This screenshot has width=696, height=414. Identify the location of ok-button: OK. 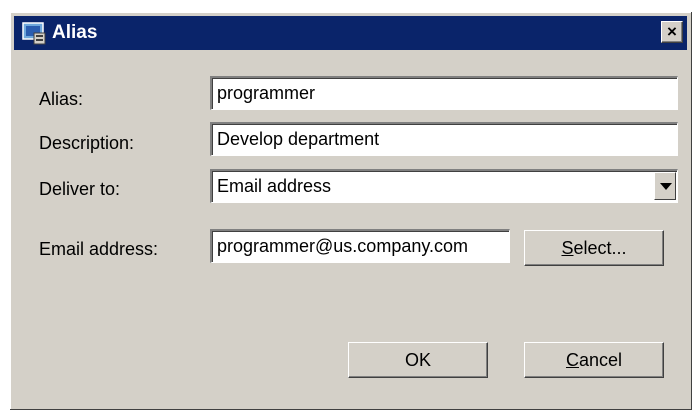
(418, 360).